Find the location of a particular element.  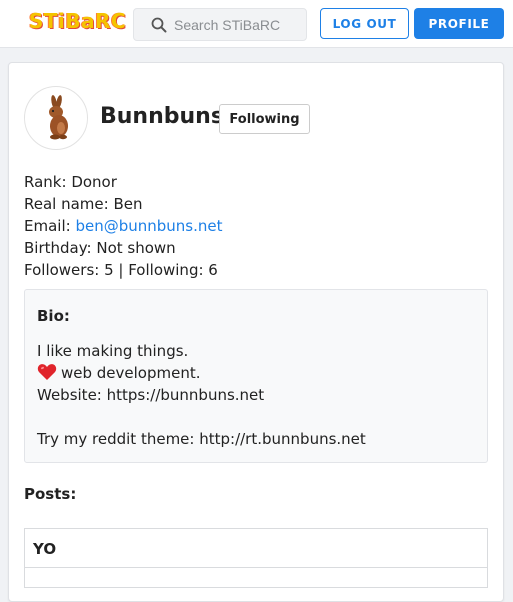

rank-row: Rank: Donor is located at coordinates (123, 182).